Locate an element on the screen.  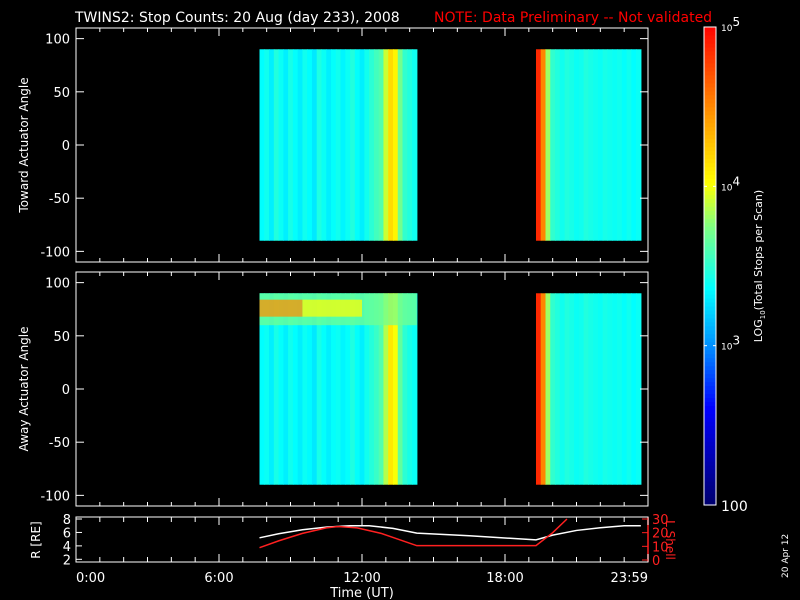
orbit-xlabel: Time (UT) is located at coordinates (361, 593).